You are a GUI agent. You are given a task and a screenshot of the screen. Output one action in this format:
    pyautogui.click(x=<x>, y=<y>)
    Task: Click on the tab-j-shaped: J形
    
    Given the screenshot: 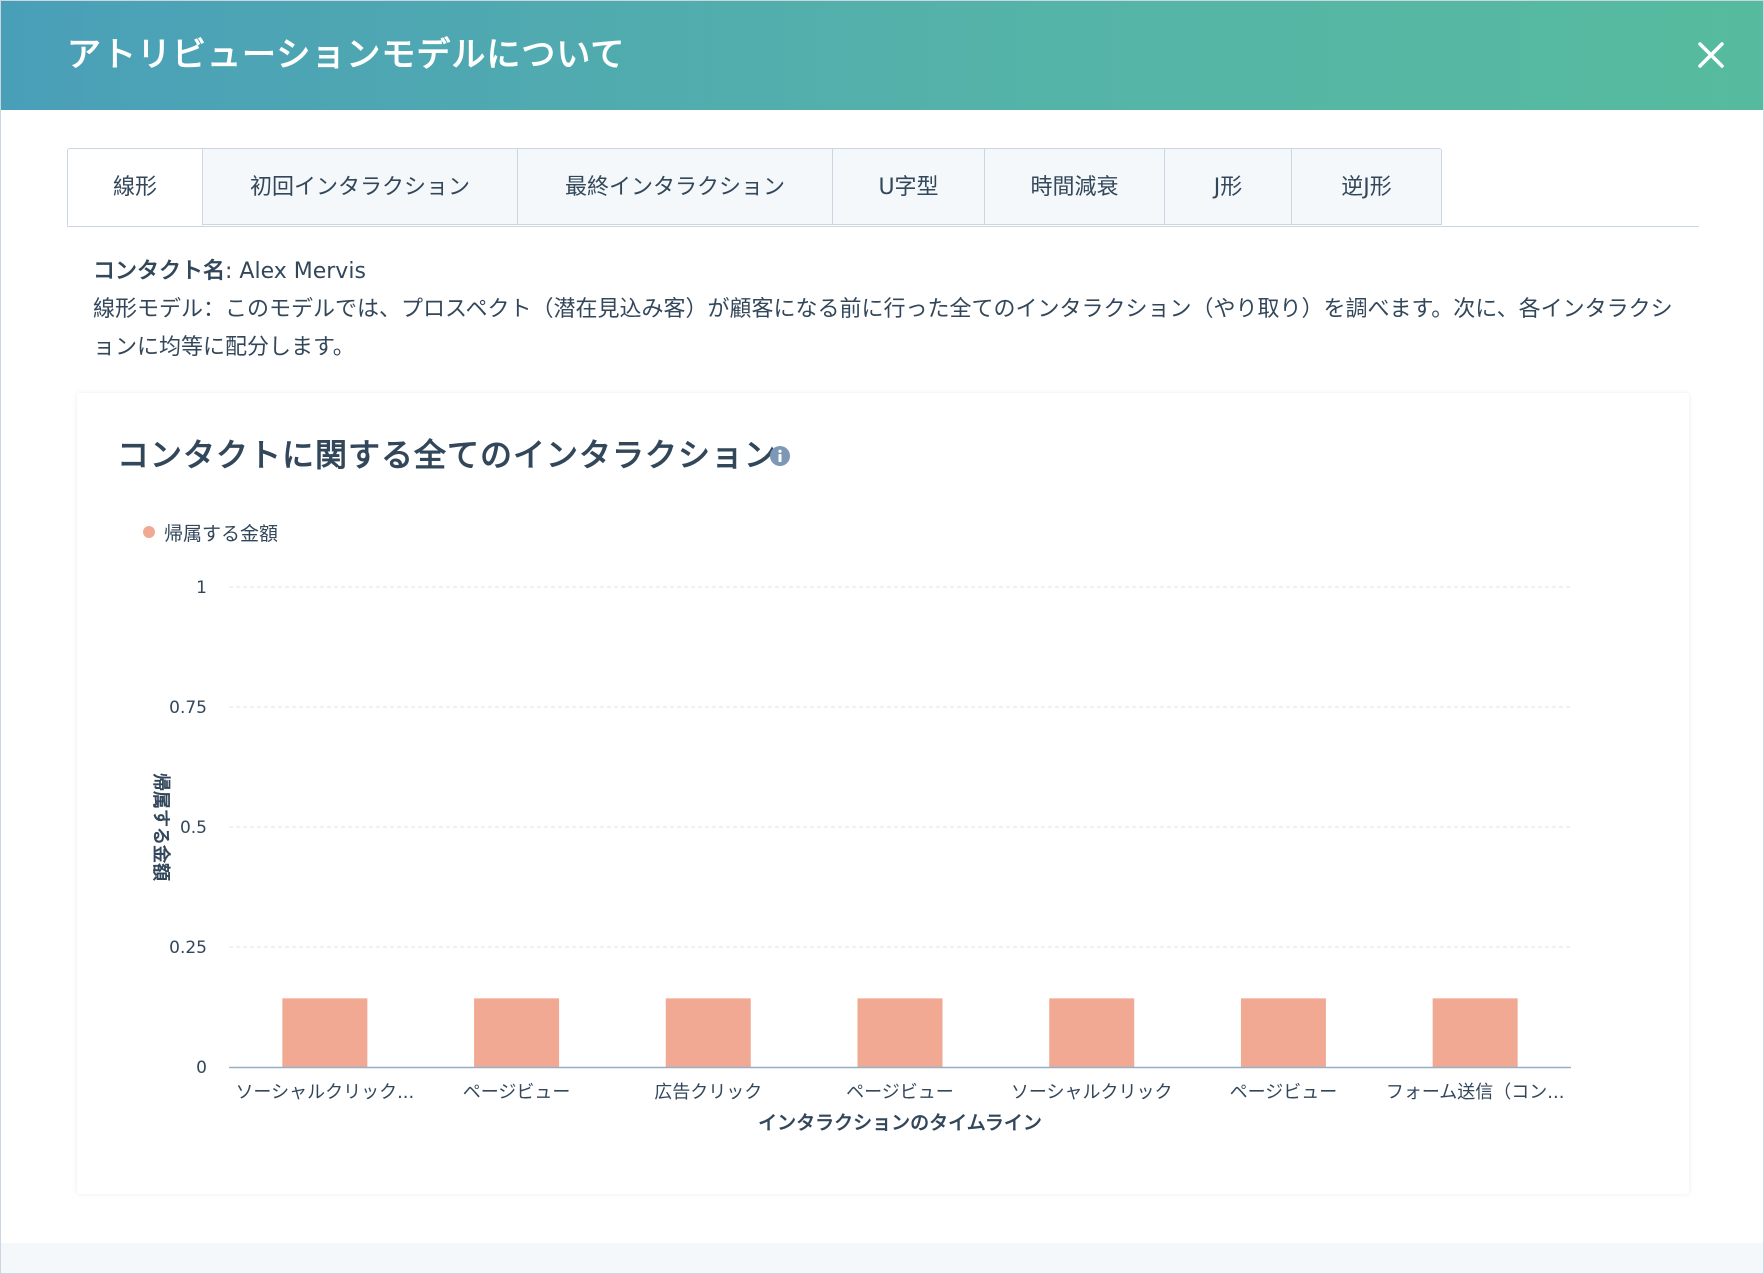 What is the action you would take?
    pyautogui.click(x=1228, y=186)
    